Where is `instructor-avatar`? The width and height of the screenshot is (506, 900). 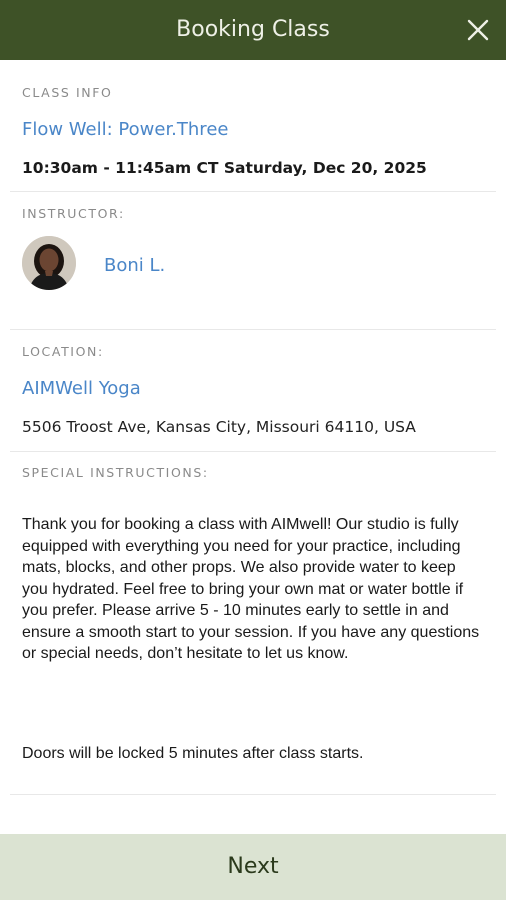
instructor-avatar is located at coordinates (49, 263).